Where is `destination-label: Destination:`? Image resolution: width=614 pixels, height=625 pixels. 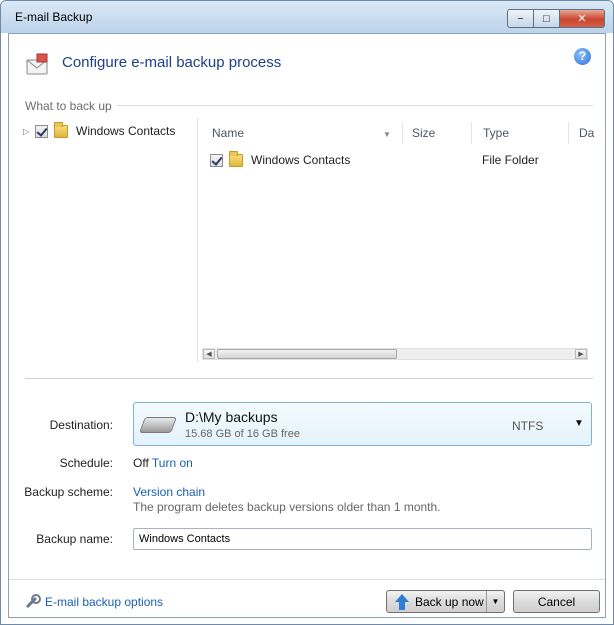 destination-label: Destination: is located at coordinates (81, 425).